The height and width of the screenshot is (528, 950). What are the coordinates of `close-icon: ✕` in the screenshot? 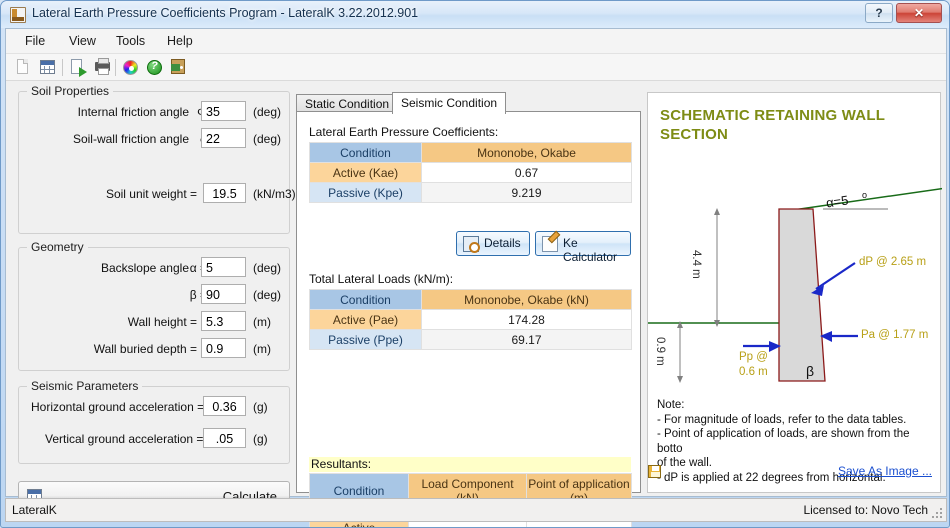 It's located at (919, 13).